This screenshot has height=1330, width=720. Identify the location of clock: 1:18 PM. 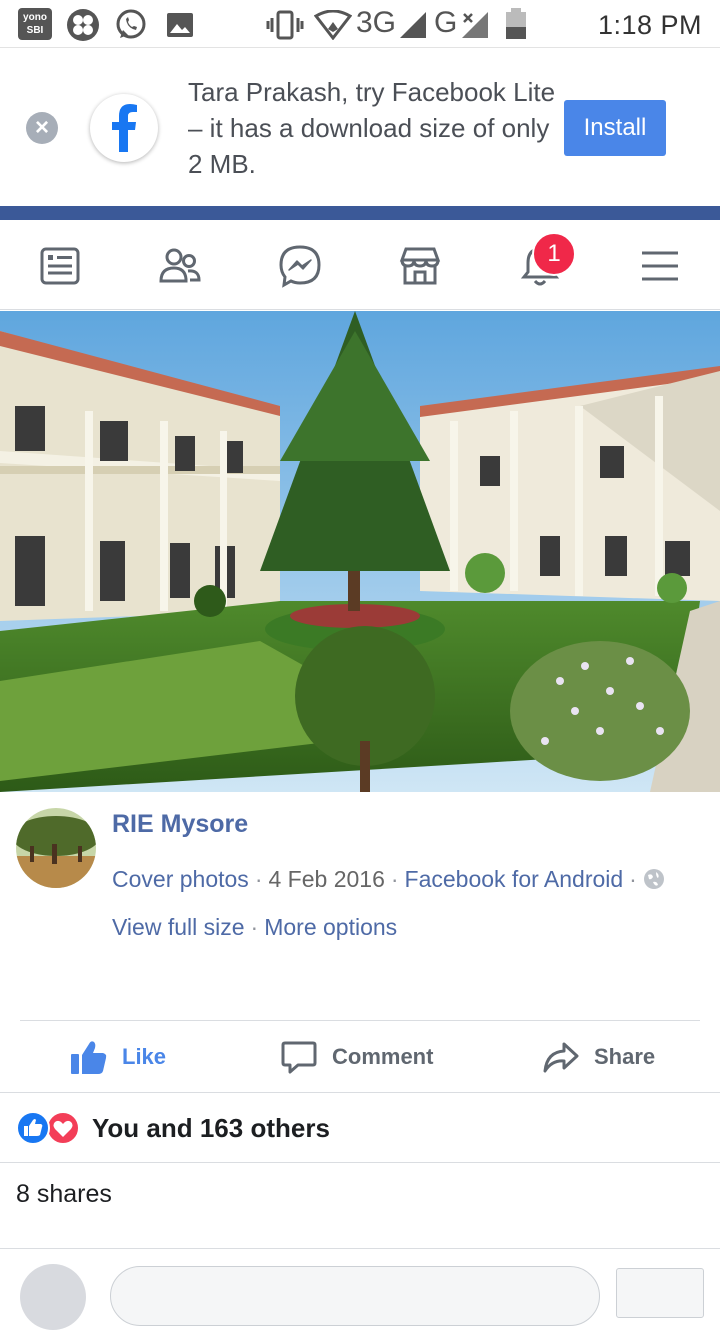
(649, 25).